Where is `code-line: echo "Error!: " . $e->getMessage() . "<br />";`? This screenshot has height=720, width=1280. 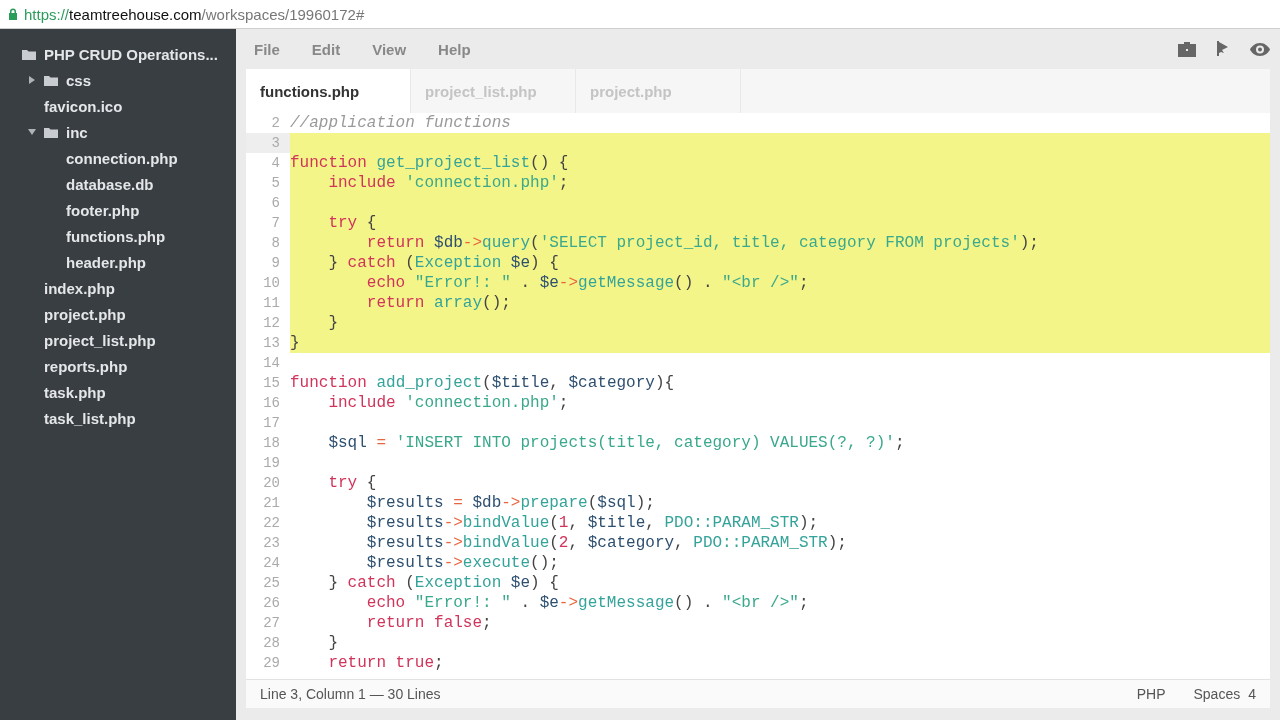 code-line: echo "Error!: " . $e->getMessage() . "<br />"; is located at coordinates (587, 603).